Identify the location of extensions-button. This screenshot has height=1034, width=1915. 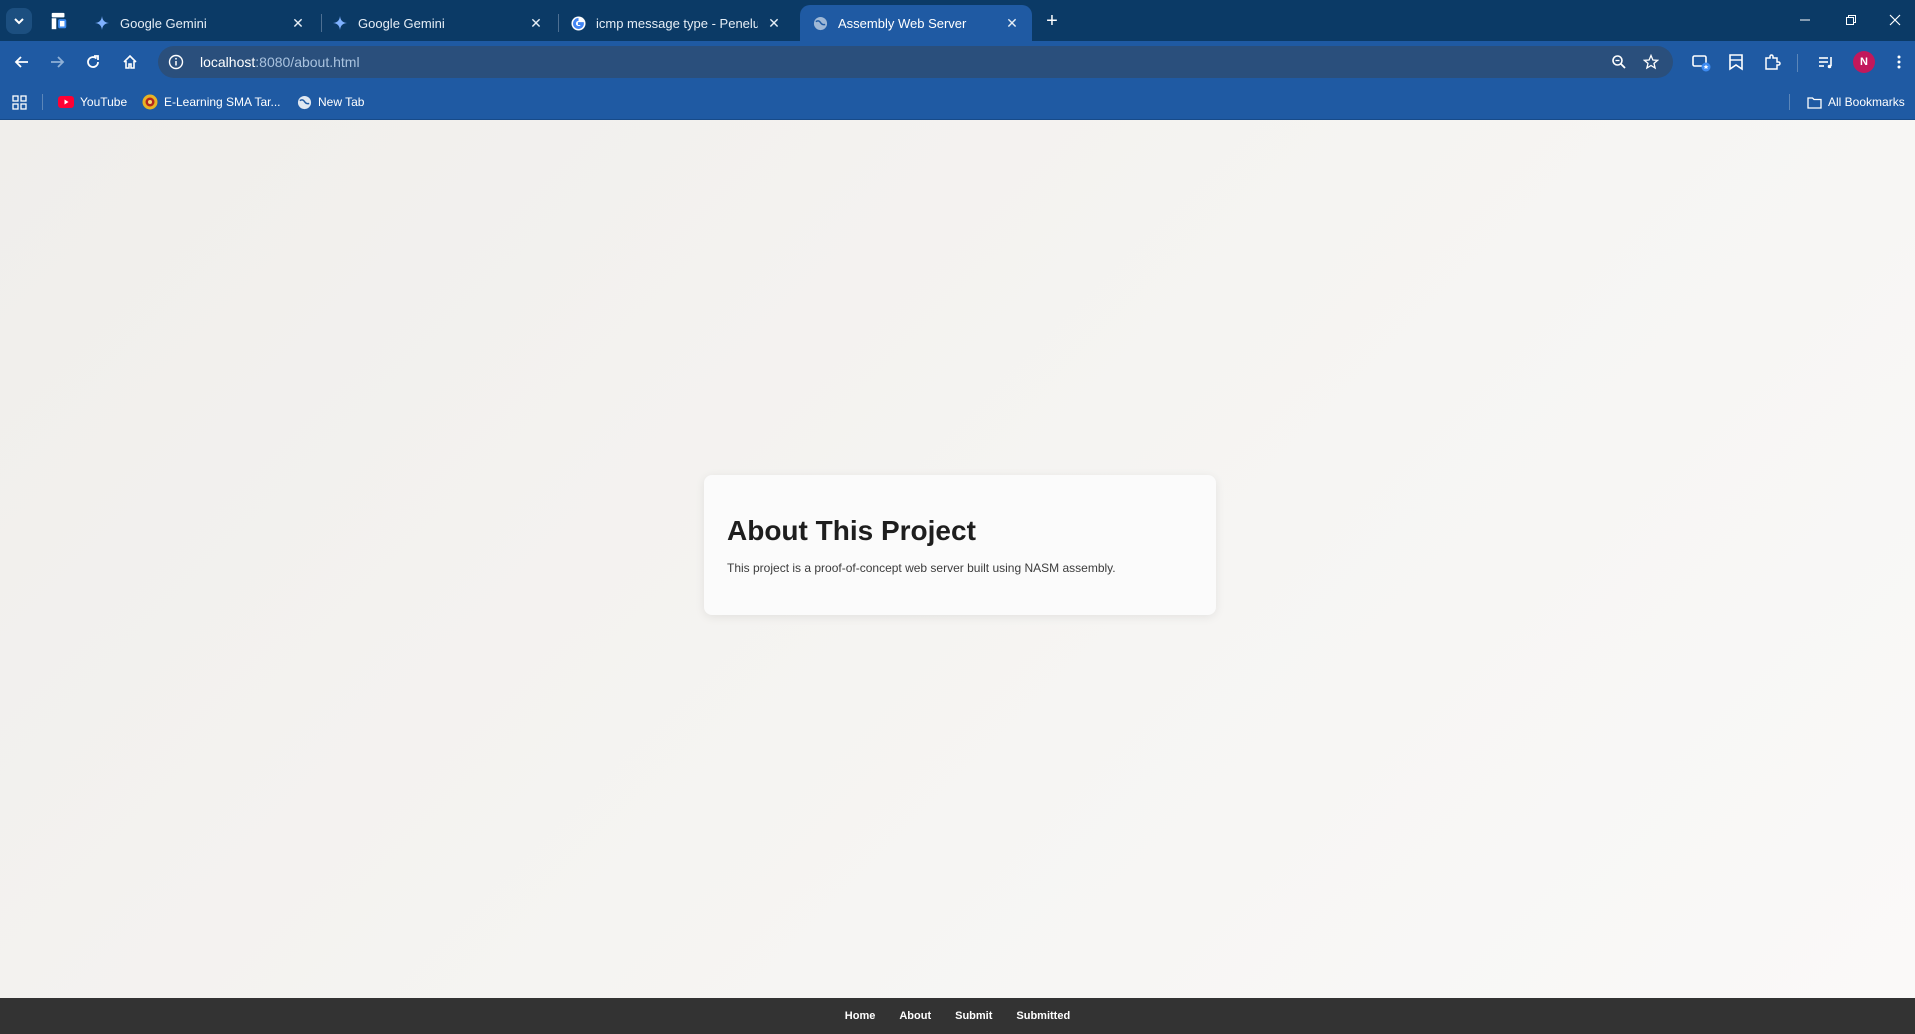
(1772, 62).